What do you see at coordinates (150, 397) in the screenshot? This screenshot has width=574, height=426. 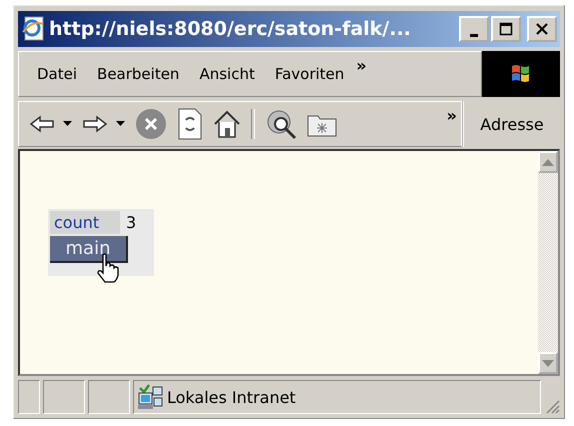 I see `network-computers-icon` at bounding box center [150, 397].